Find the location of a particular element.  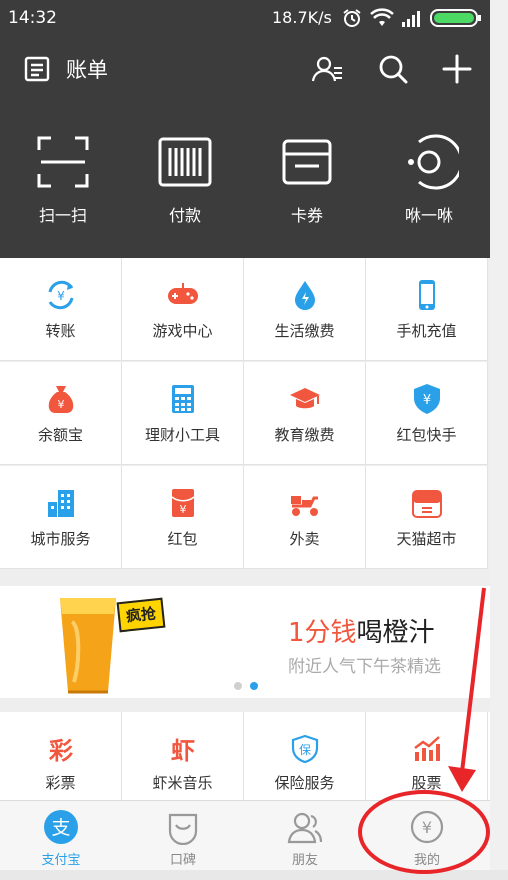

annotation-circle is located at coordinates (424, 832).